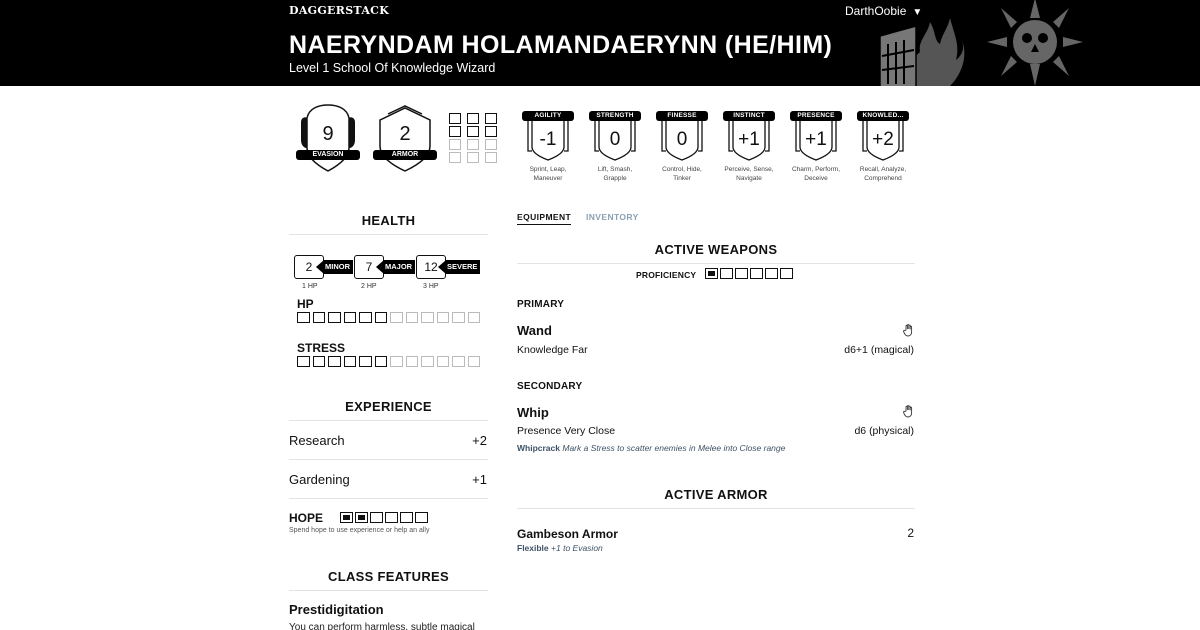 This screenshot has width=1200, height=630. Describe the element at coordinates (388, 576) in the screenshot. I see `class-features-title: CLASS FEATURES` at that location.